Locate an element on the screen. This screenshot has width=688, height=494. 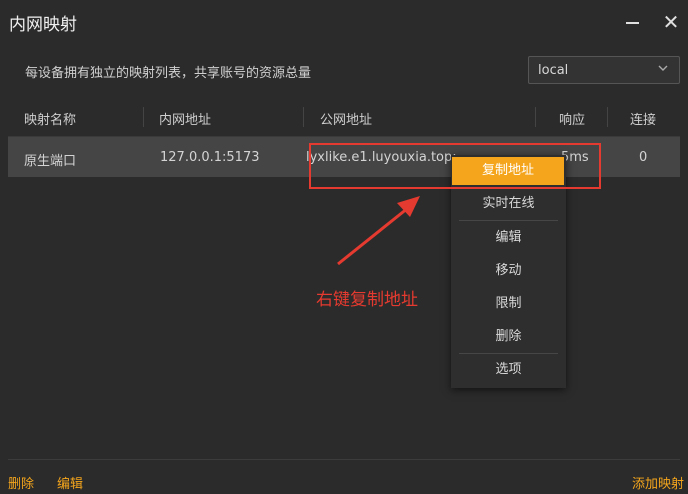
cell-local-address: 127.0.0.1:5173 is located at coordinates (210, 157).